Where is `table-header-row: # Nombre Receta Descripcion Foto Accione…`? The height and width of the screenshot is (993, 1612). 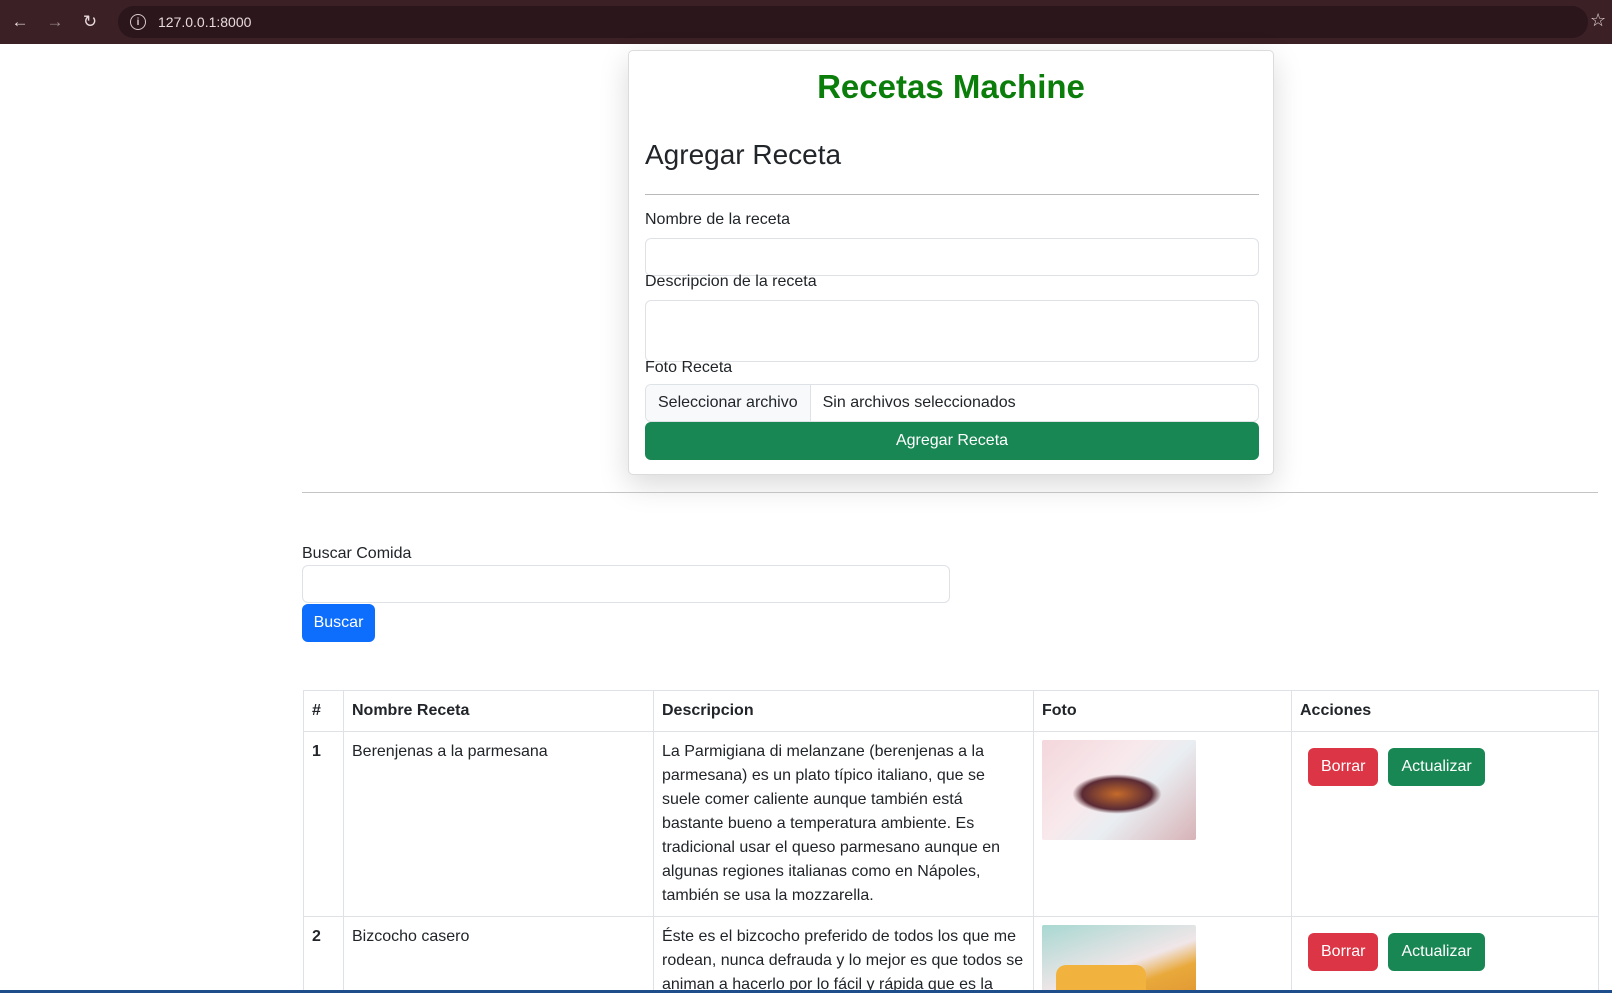 table-header-row: # Nombre Receta Descripcion Foto Accione… is located at coordinates (951, 711).